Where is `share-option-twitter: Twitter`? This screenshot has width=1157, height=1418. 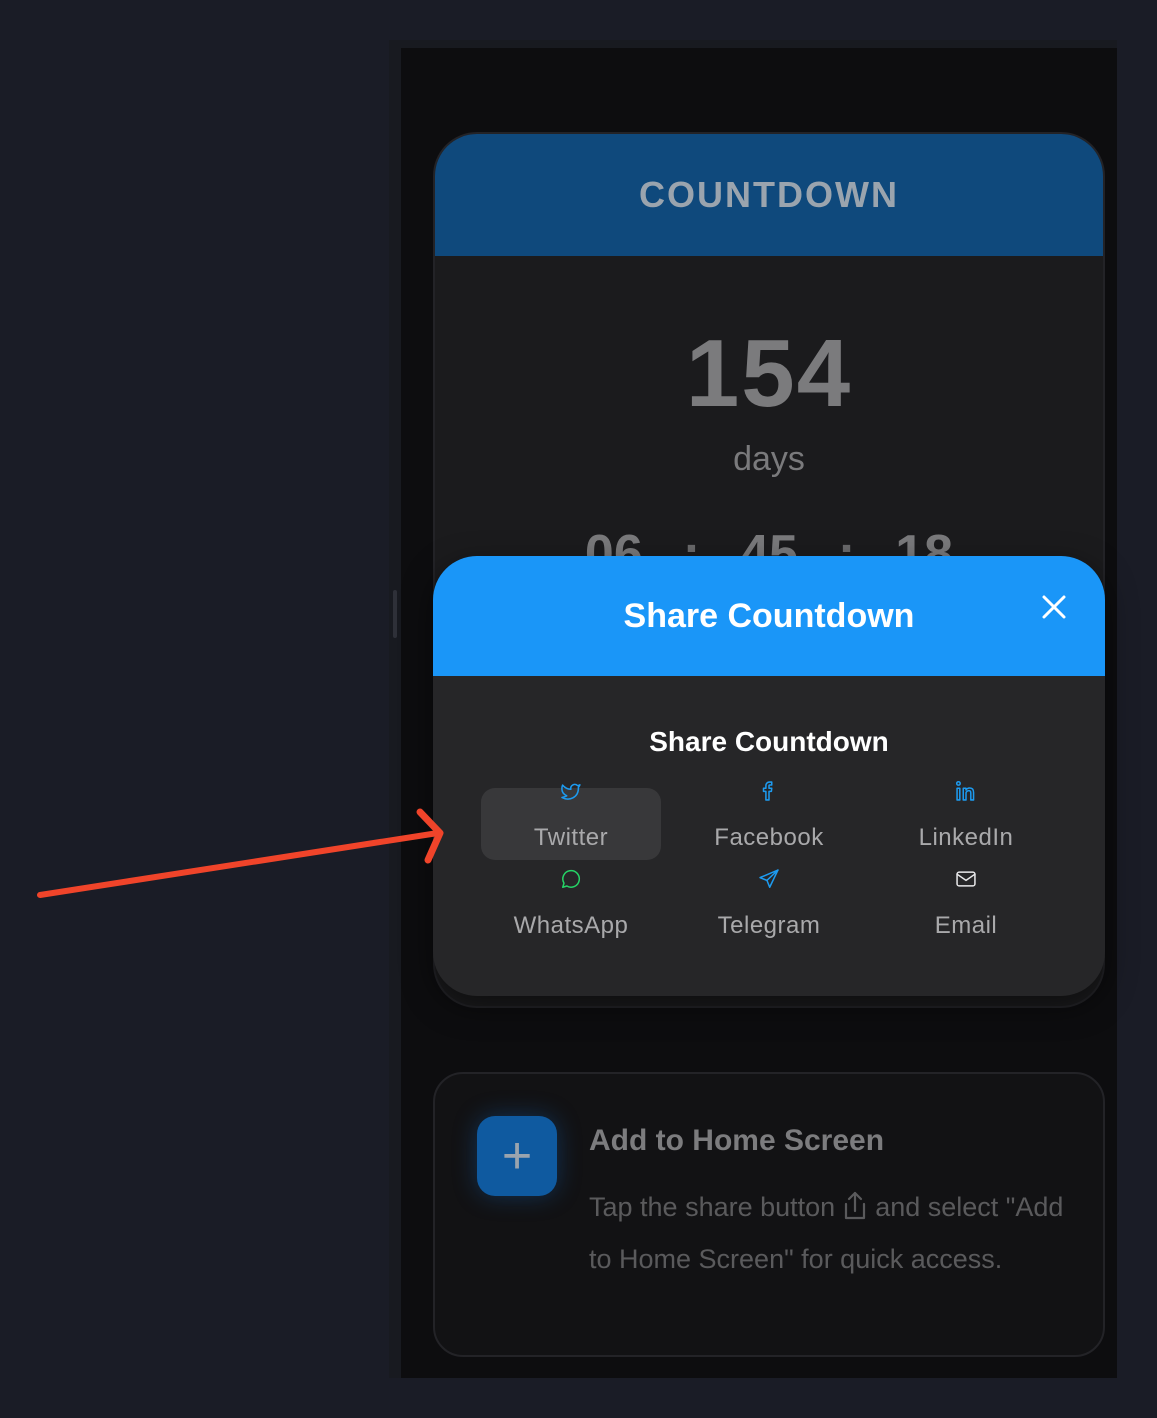
share-option-twitter: Twitter is located at coordinates (571, 820).